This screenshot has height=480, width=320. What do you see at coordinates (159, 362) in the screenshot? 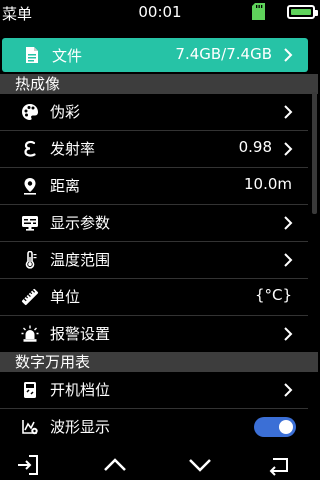
I see `section-header-multimeter: 数字万用表` at bounding box center [159, 362].